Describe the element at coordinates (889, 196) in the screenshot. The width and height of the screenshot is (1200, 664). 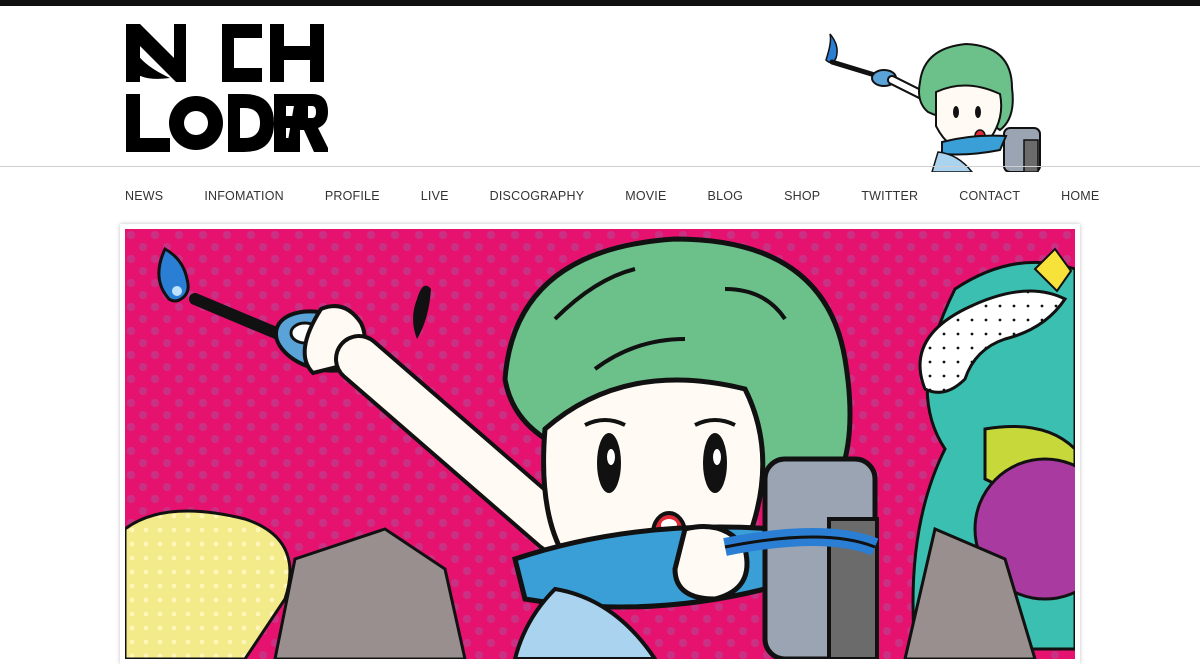
I see `nav-item-twitter: TWITTER` at that location.